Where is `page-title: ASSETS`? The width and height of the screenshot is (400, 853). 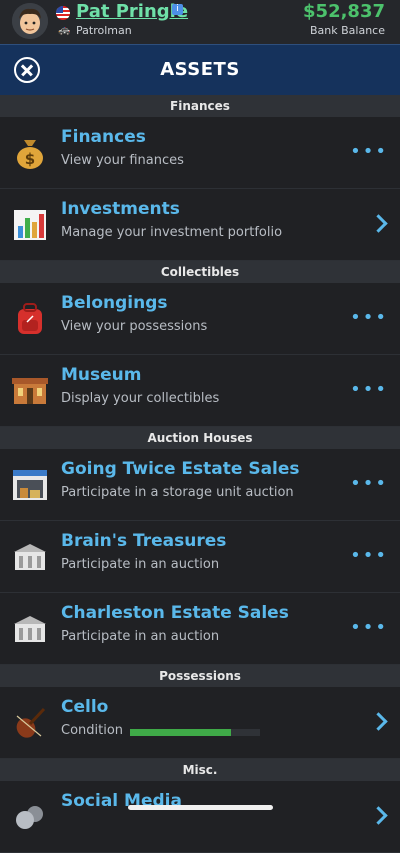 page-title: ASSETS is located at coordinates (200, 69).